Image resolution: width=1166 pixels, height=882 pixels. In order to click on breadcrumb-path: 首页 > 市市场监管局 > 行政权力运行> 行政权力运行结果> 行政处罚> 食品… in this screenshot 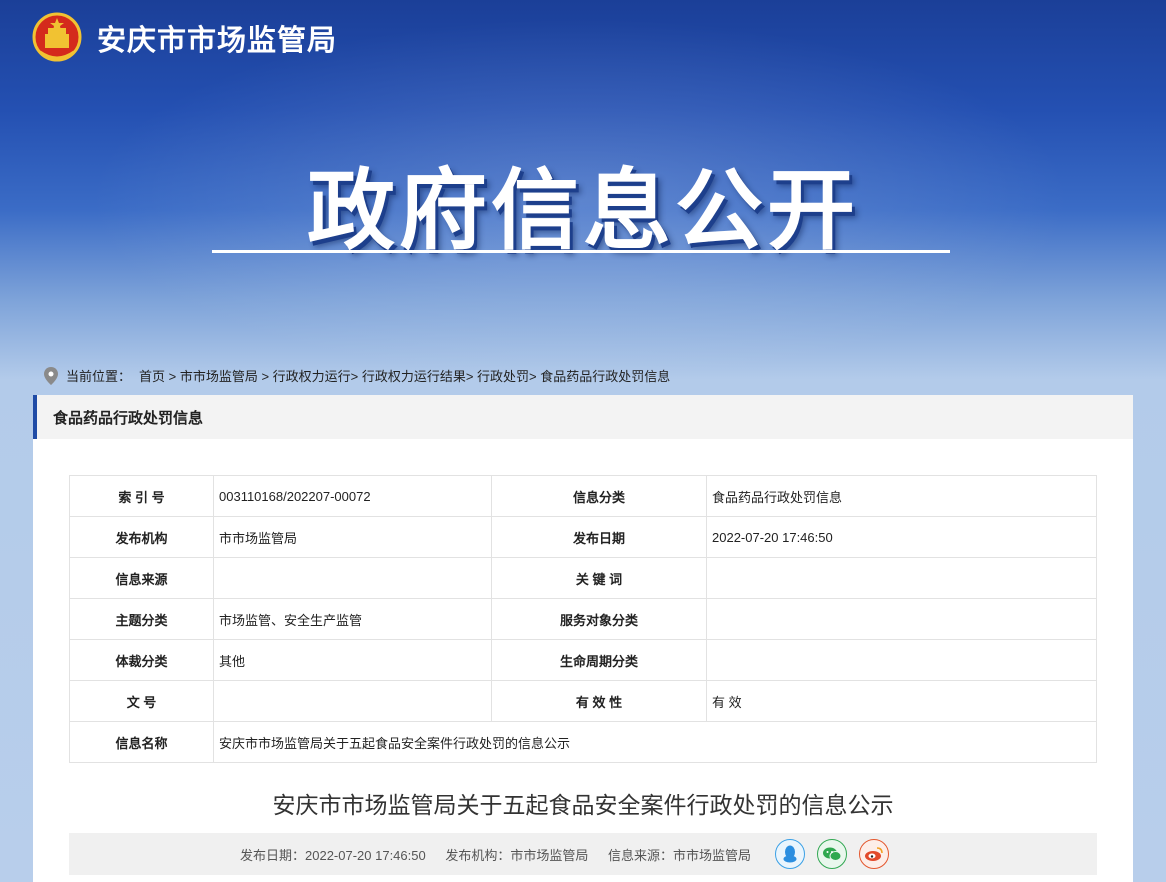, I will do `click(404, 375)`.